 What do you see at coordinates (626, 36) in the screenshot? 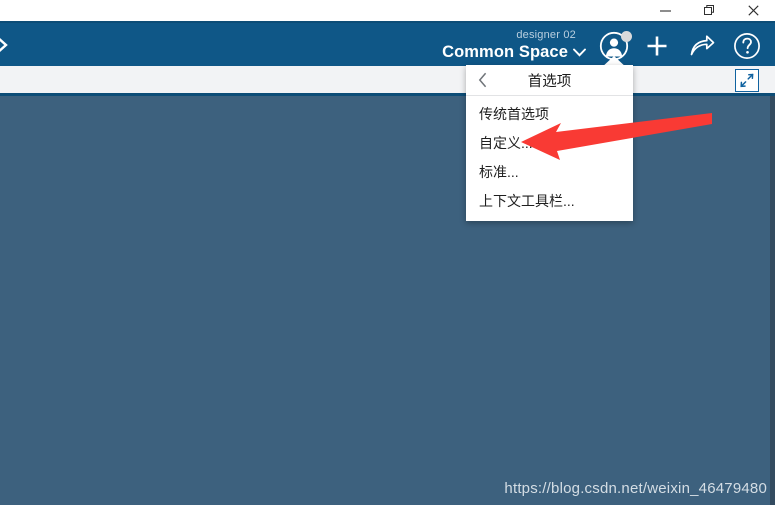
I see `avatar-notification-badge` at bounding box center [626, 36].